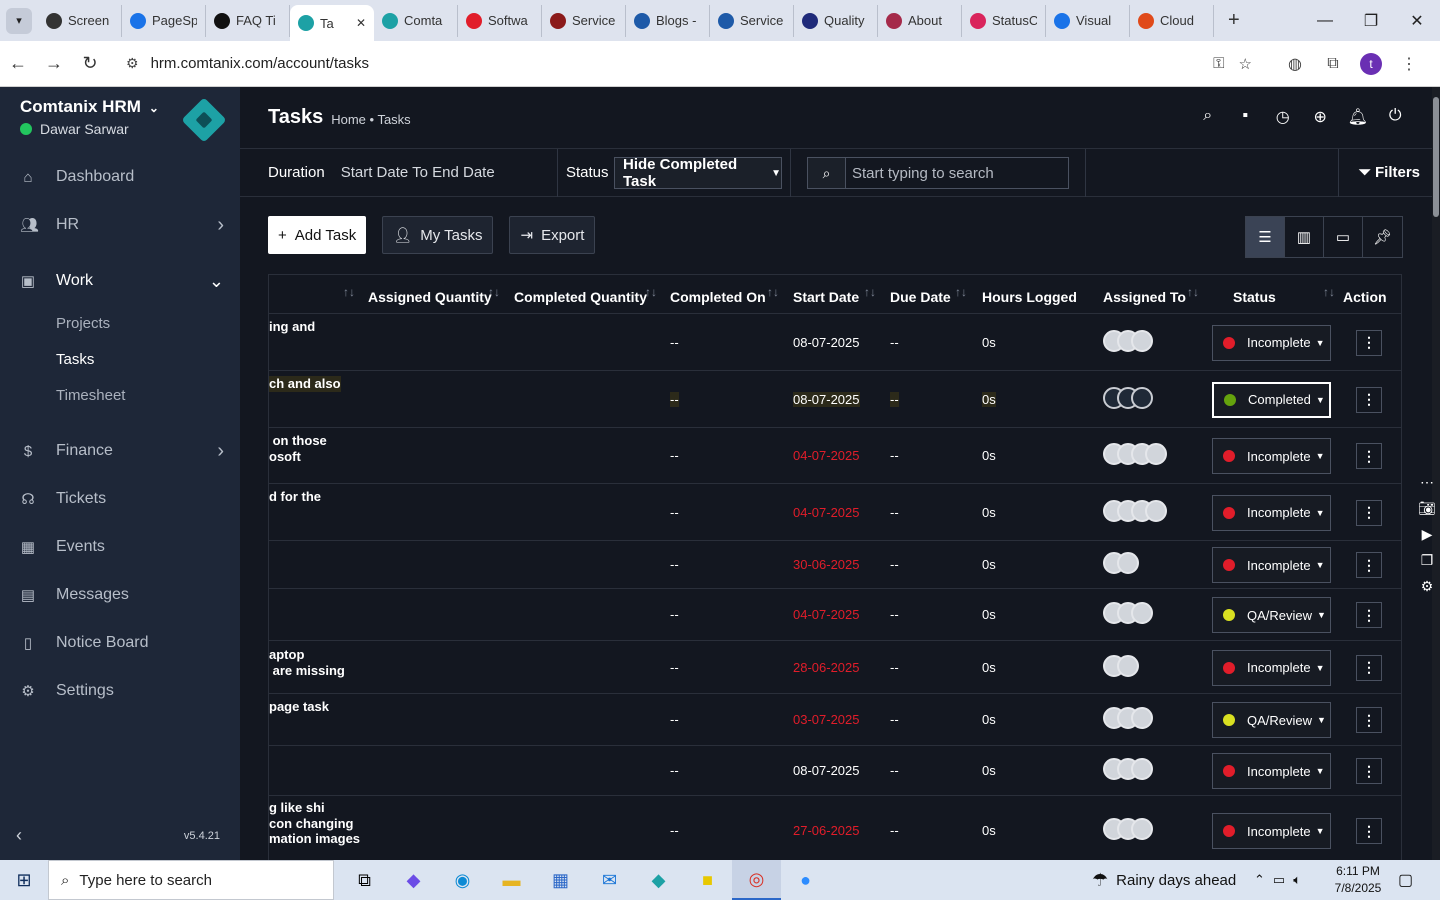 This screenshot has height=900, width=1440. Describe the element at coordinates (1371, 63) in the screenshot. I see `profile-avatar: t` at that location.